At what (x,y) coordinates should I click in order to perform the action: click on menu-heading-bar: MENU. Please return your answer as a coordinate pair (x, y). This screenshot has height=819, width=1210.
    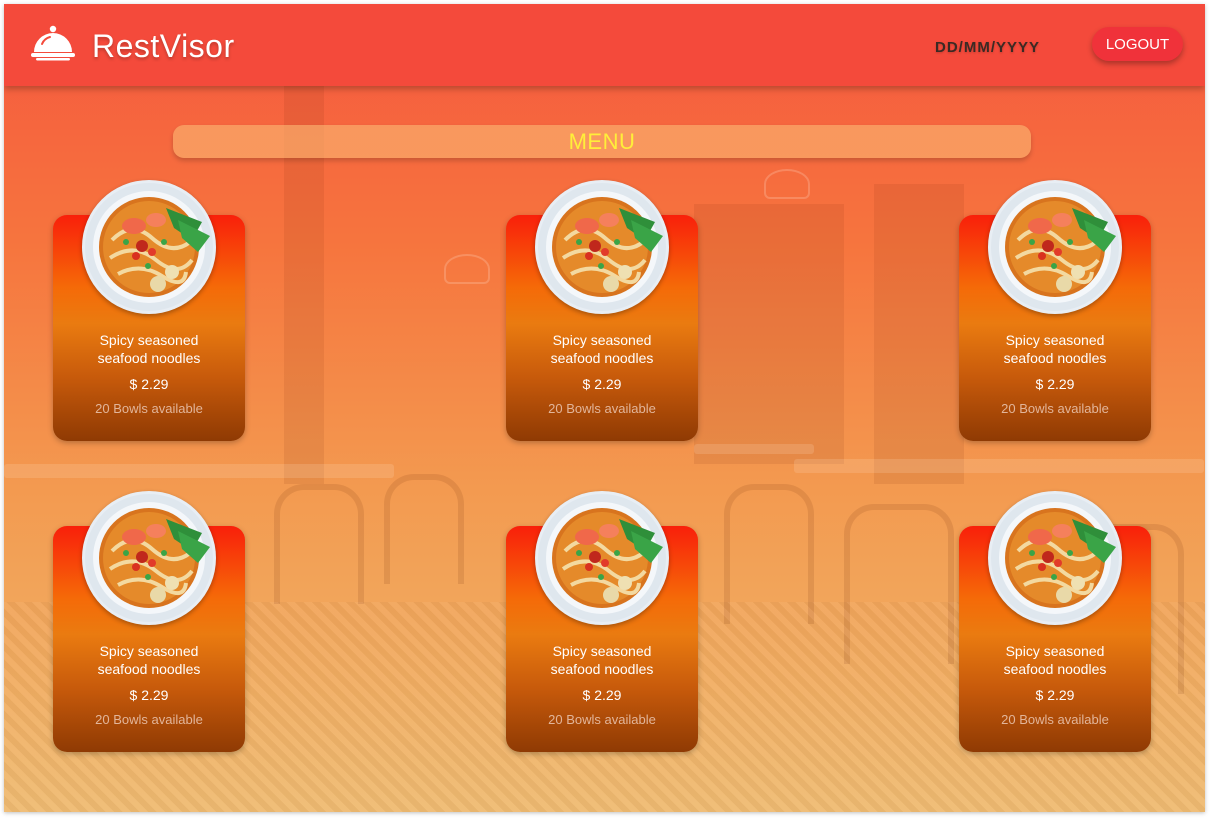
    Looking at the image, I should click on (602, 141).